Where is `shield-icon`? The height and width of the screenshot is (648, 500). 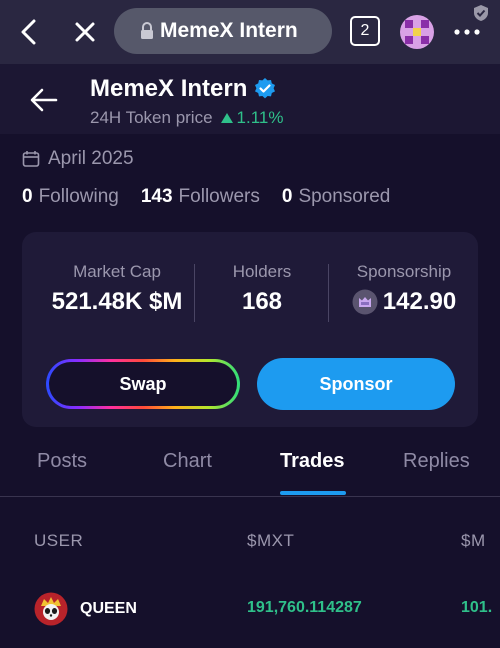
shield-icon is located at coordinates (481, 13).